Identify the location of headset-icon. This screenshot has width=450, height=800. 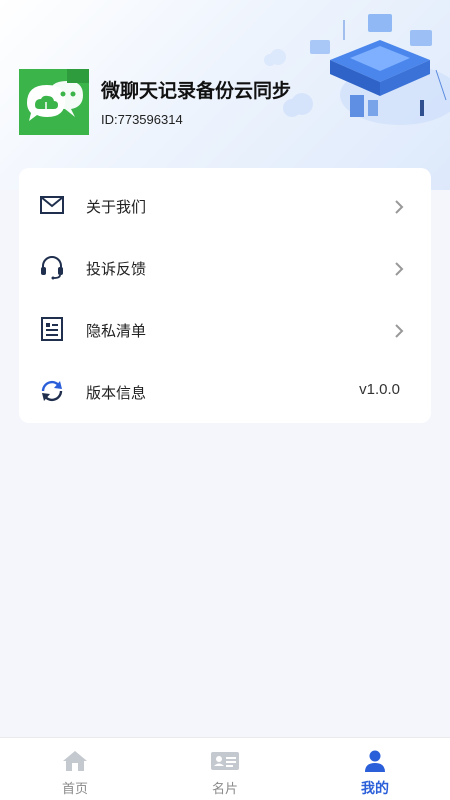
(52, 267).